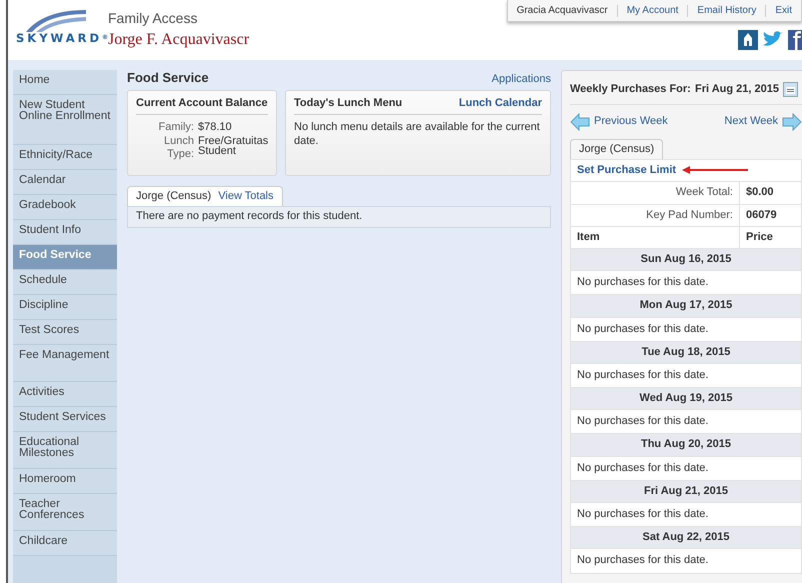 The height and width of the screenshot is (583, 802). Describe the element at coordinates (56, 20) in the screenshot. I see `logo-swoosh-icon` at that location.